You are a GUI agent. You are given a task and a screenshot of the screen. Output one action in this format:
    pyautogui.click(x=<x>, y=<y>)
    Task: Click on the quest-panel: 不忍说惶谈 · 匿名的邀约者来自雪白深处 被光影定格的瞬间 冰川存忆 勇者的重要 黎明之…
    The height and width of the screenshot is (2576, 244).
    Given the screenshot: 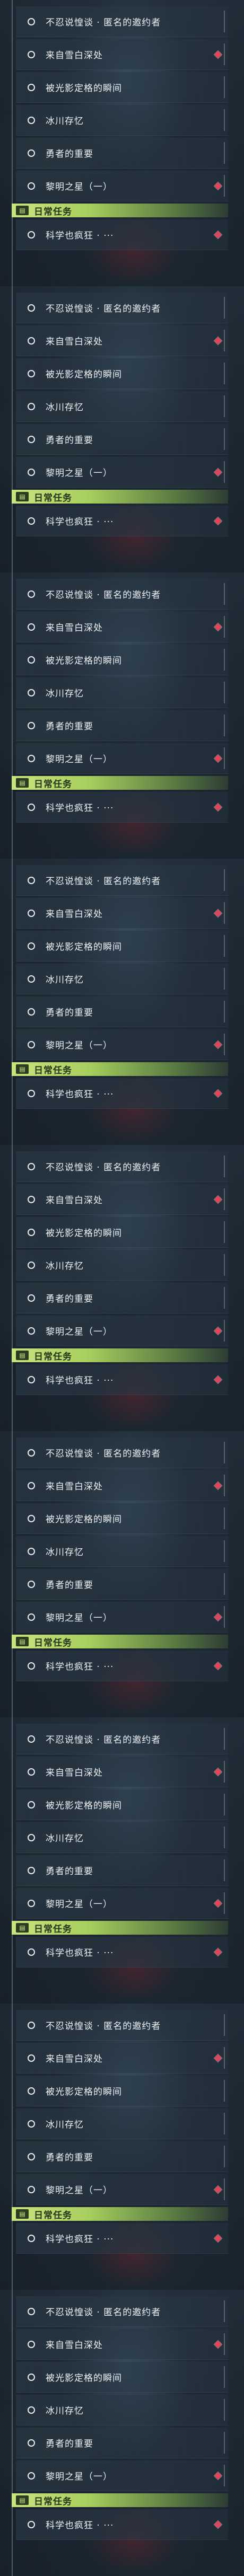 What is the action you would take?
    pyautogui.click(x=122, y=429)
    